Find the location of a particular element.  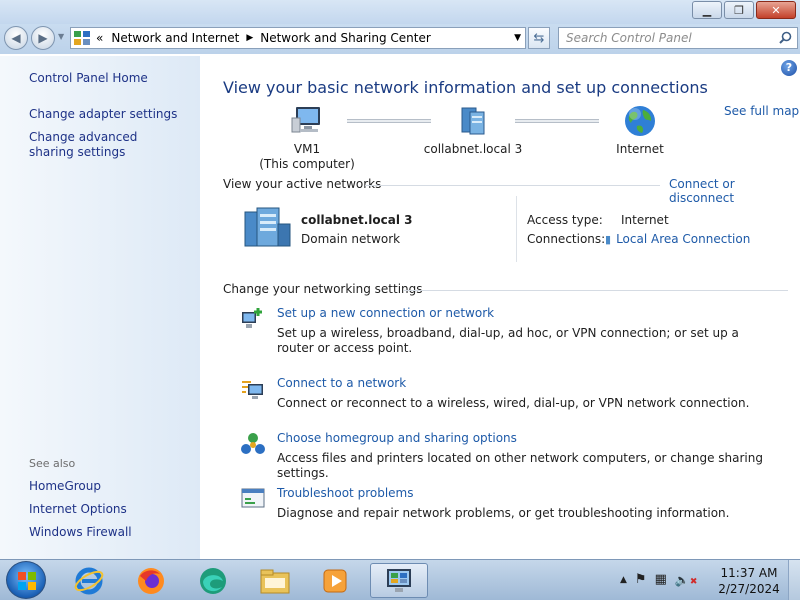

sidebar-change-adapter-settings: Change adapter settings is located at coordinates (103, 114).